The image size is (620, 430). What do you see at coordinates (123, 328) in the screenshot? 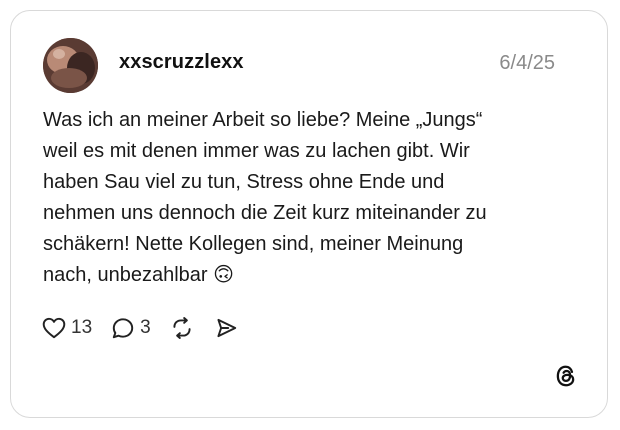
I see `speech-bubble-icon` at bounding box center [123, 328].